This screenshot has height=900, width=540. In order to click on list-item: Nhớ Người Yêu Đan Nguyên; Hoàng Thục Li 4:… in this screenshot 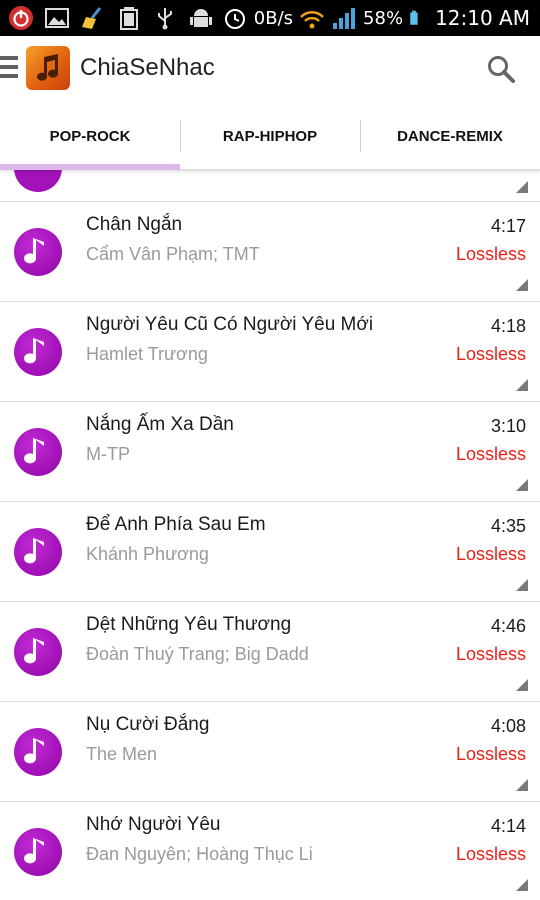, I will do `click(270, 851)`.